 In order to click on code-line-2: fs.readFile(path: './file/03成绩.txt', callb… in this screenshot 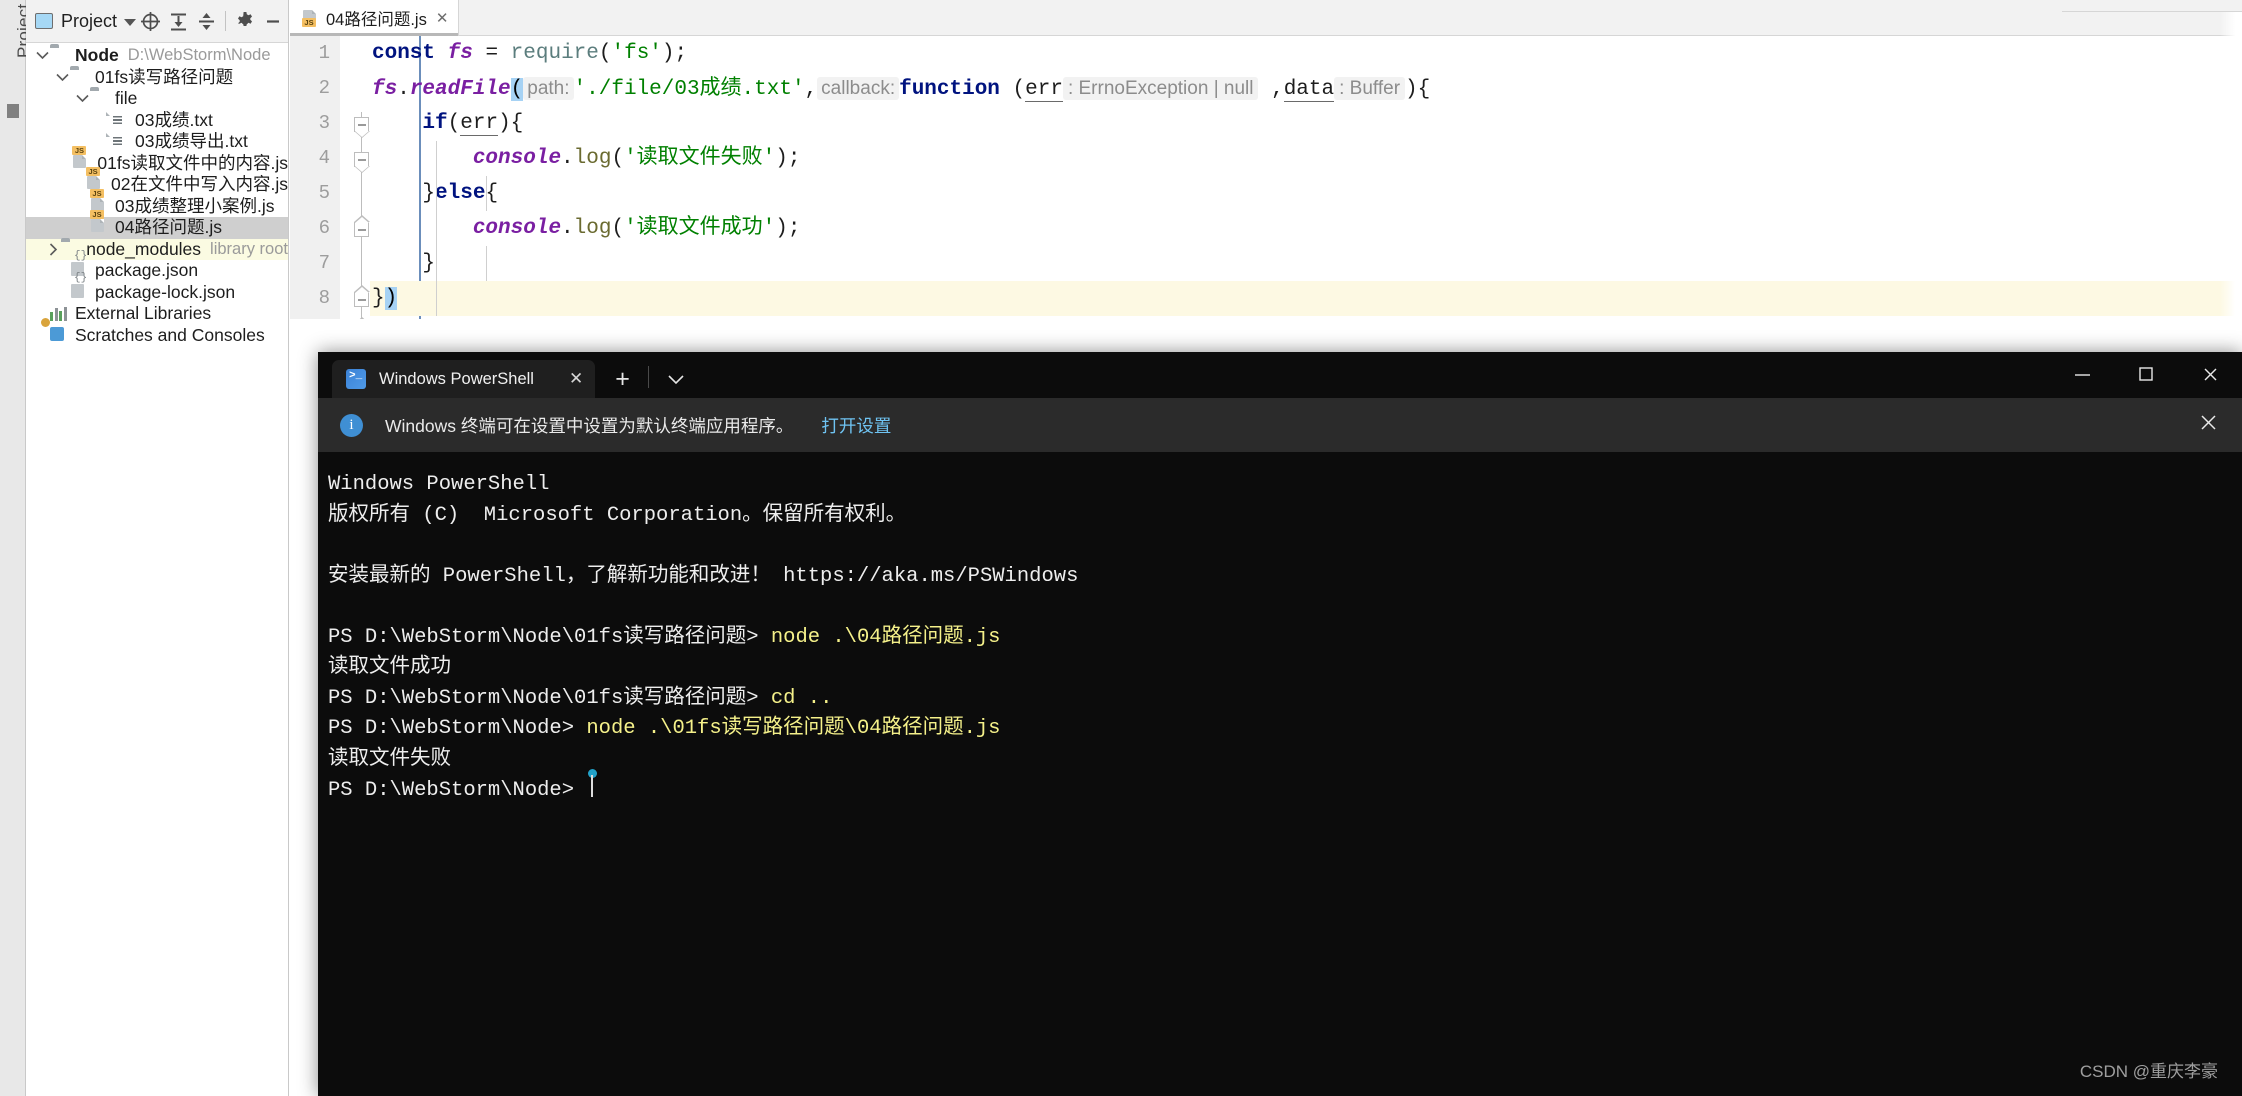, I will do `click(1306, 88)`.